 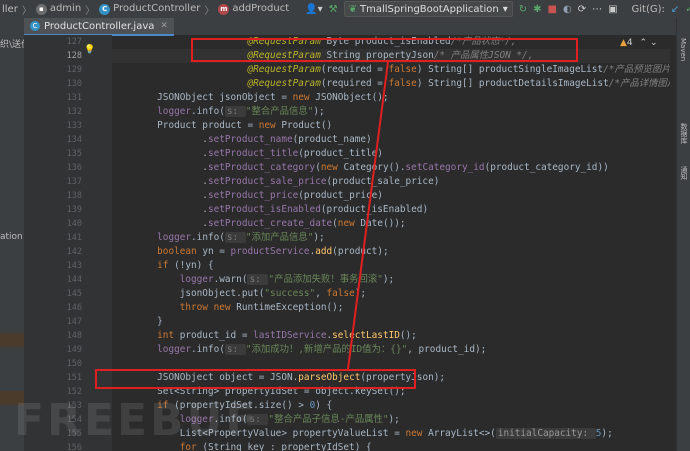 I want to click on annotation-arrow, so click(x=368, y=215).